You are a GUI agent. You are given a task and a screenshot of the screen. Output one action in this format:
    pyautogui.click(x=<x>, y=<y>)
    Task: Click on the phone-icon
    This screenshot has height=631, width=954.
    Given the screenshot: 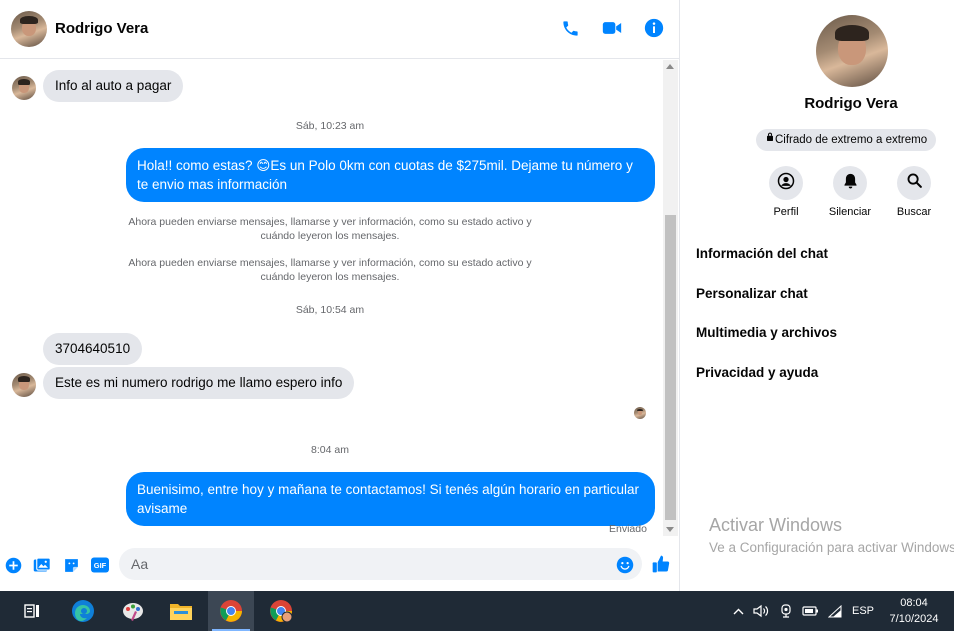 What is the action you would take?
    pyautogui.click(x=570, y=28)
    